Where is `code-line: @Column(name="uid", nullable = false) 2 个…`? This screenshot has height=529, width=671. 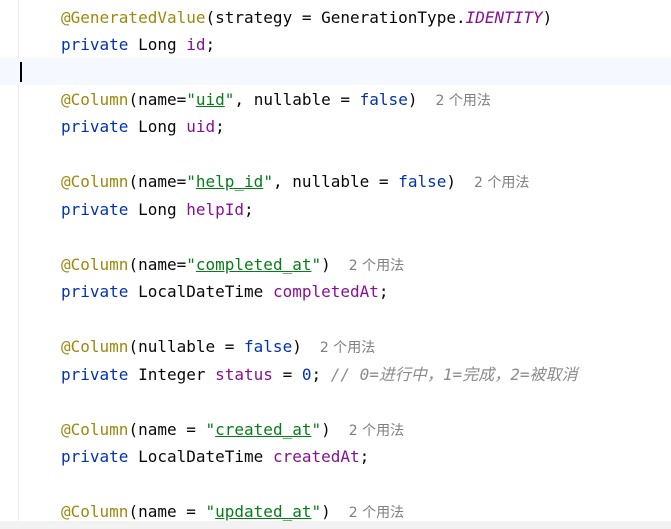 code-line: @Column(name="uid", nullable = false) 2 个… is located at coordinates (335, 99).